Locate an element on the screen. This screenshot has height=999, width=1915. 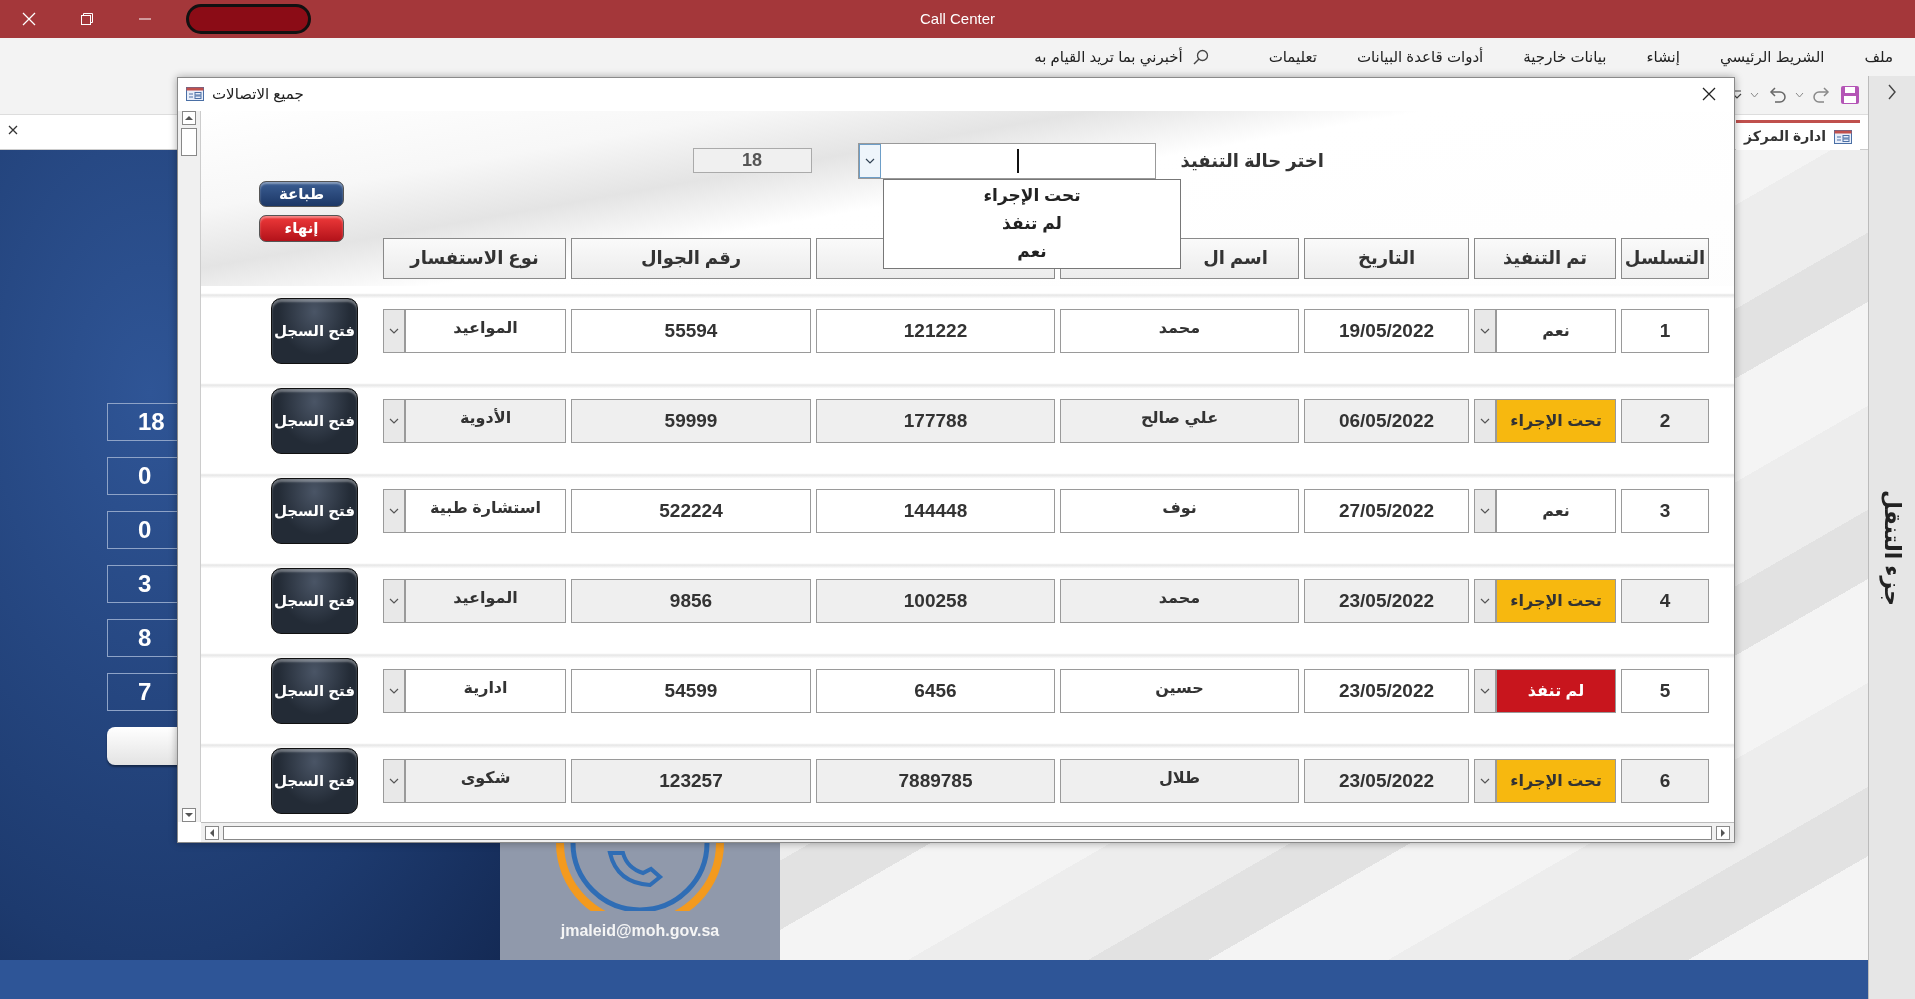
table-cell: 06/05/2022 is located at coordinates (1386, 420).